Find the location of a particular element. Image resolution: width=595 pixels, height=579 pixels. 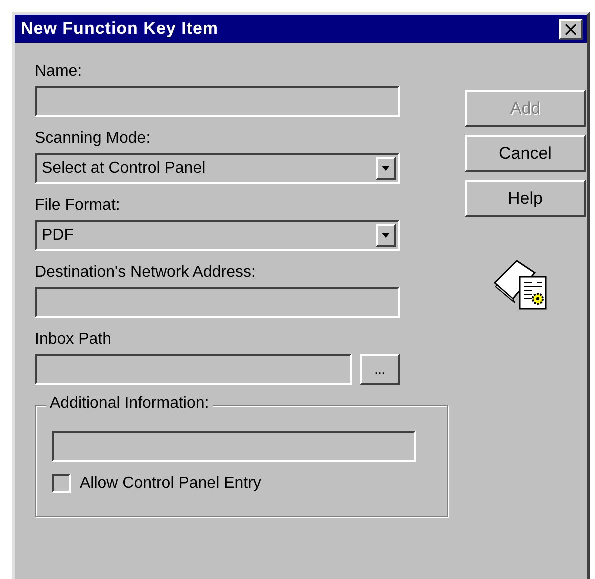

document-gear-icon is located at coordinates (521, 285).